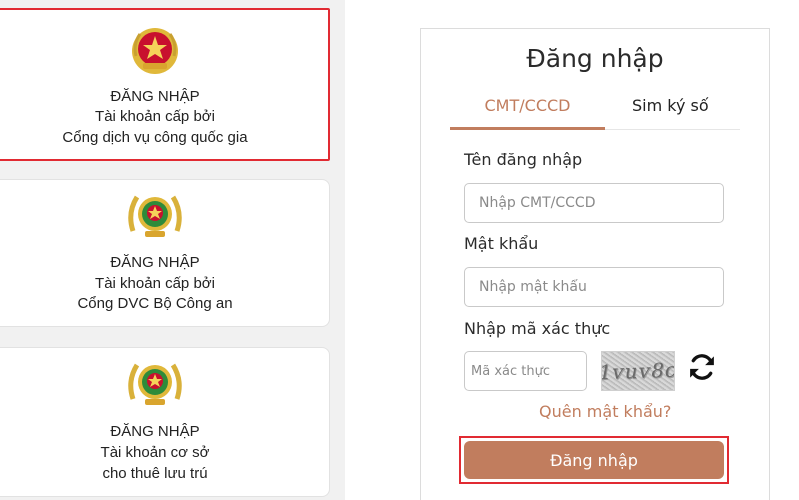 This screenshot has width=799, height=500. Describe the element at coordinates (155, 51) in the screenshot. I see `national-emblem-icon` at that location.